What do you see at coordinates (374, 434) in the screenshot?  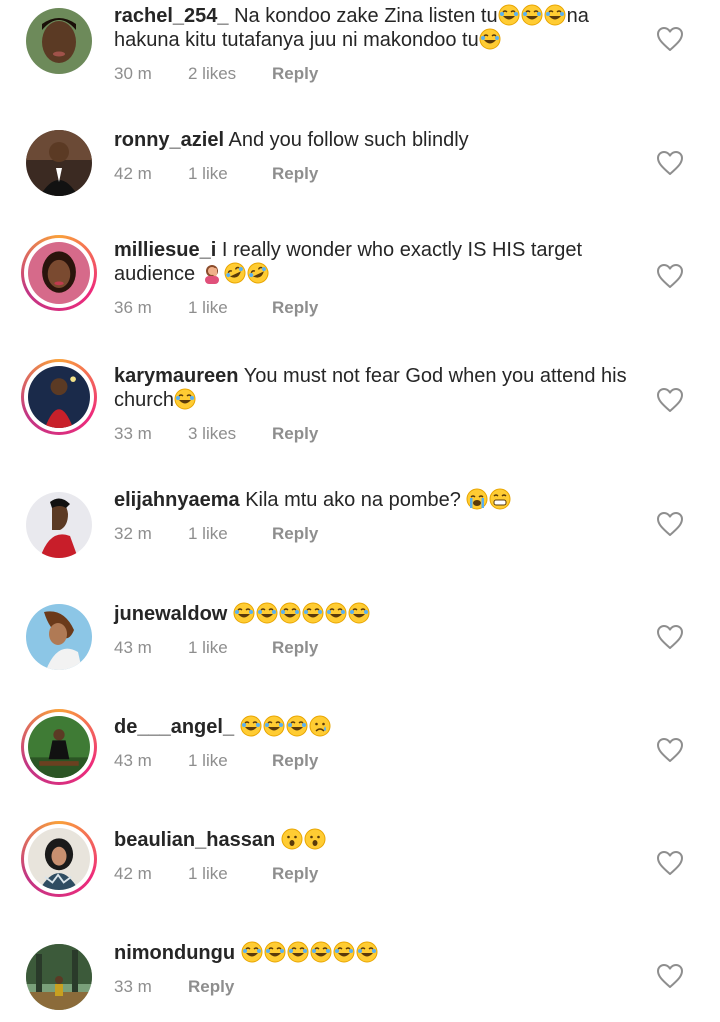 I see `comment-meta: 33 m 3 likes Reply` at bounding box center [374, 434].